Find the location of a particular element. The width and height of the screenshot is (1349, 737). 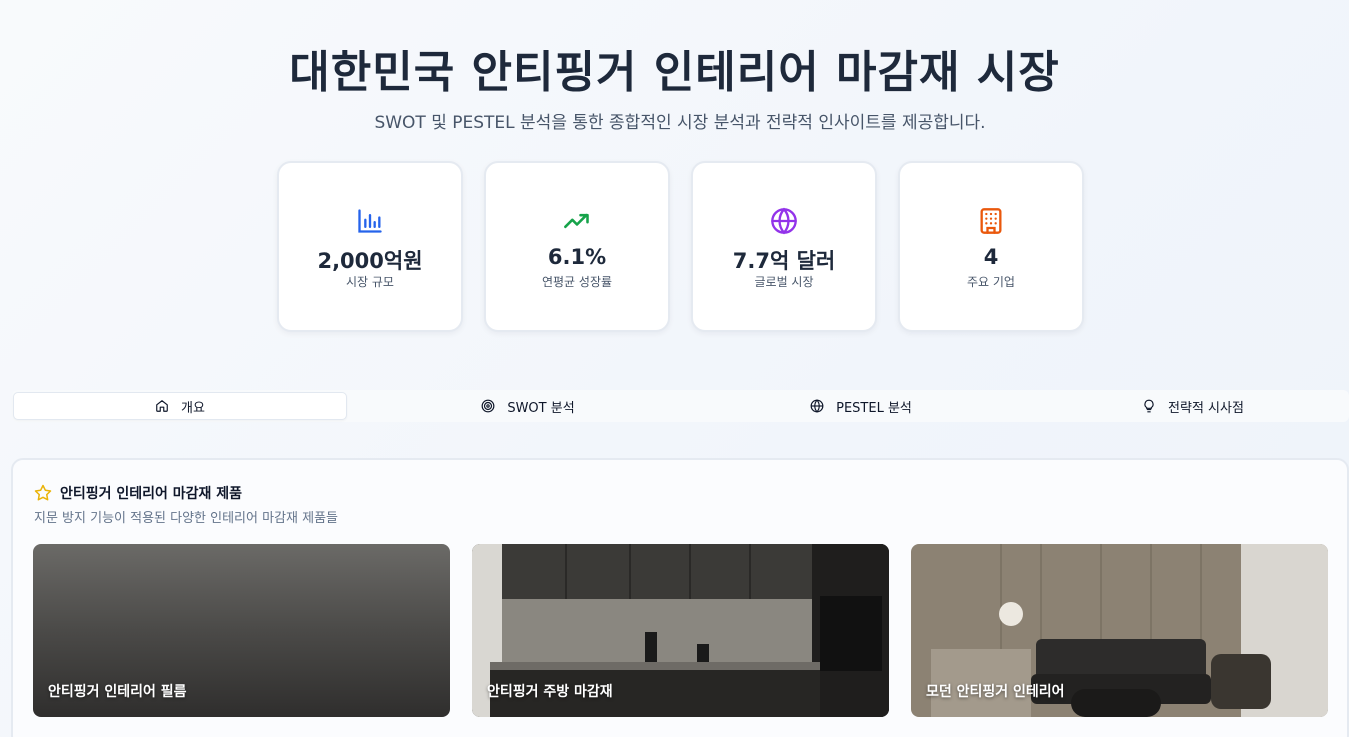

stat-label: 주요 기업 is located at coordinates (991, 282).